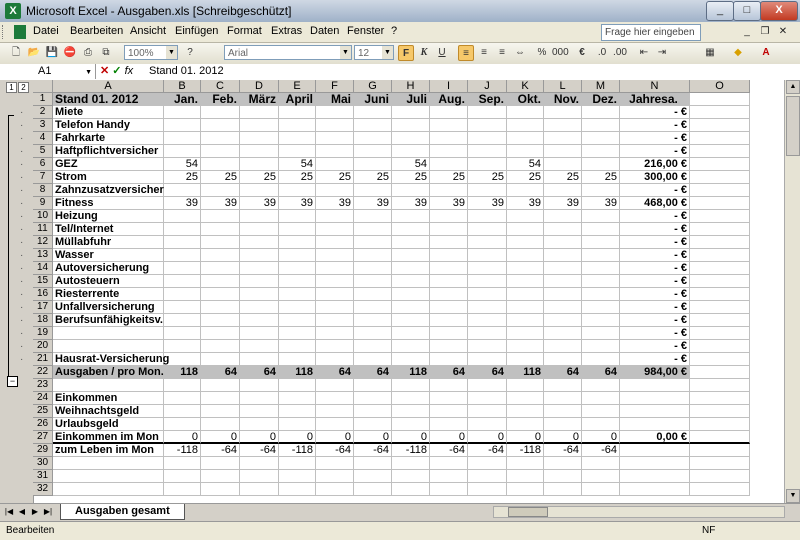 The height and width of the screenshot is (540, 800). Describe the element at coordinates (43, 294) in the screenshot. I see `row-header: 16` at that location.